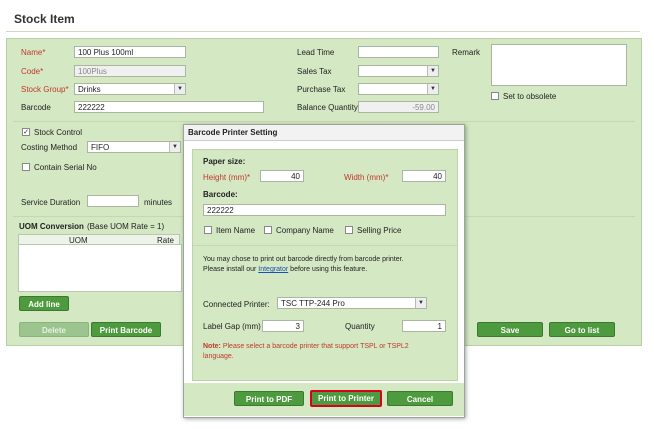 The height and width of the screenshot is (429, 654). What do you see at coordinates (269, 398) in the screenshot?
I see `print-to-pdf-button: Print to PDF` at bounding box center [269, 398].